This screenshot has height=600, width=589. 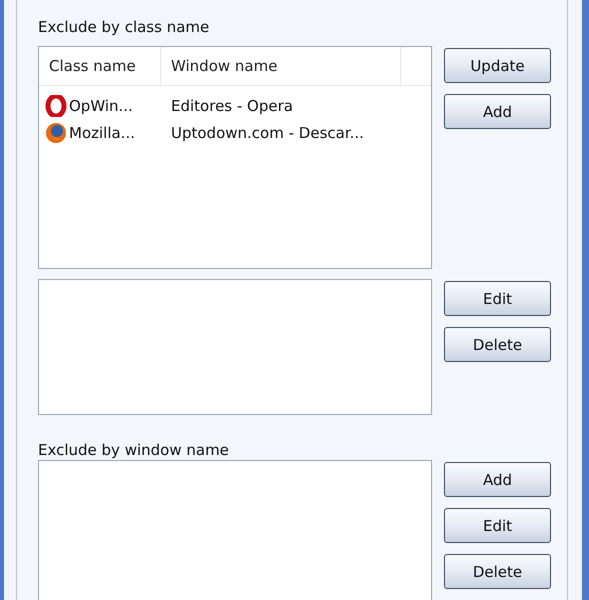 What do you see at coordinates (100, 66) in the screenshot?
I see `column-header: Class name` at bounding box center [100, 66].